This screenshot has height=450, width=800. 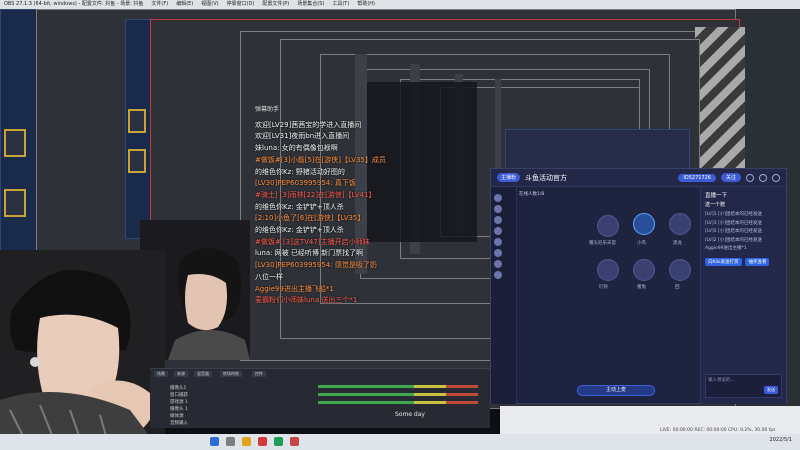 What do you see at coordinates (241, 4) in the screenshot?
I see `menu-item: 停靠窗口(D)` at bounding box center [241, 4].